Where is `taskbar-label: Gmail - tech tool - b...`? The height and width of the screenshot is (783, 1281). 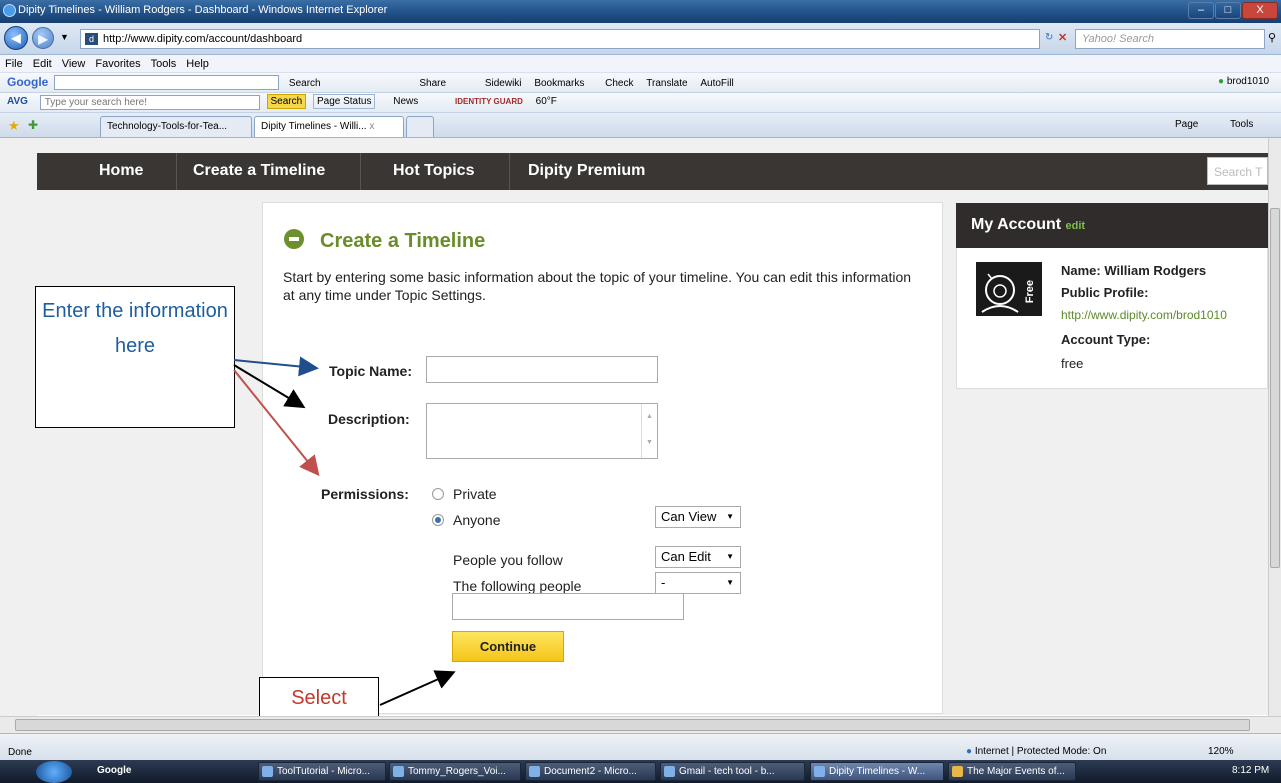 taskbar-label: Gmail - tech tool - b... is located at coordinates (727, 771).